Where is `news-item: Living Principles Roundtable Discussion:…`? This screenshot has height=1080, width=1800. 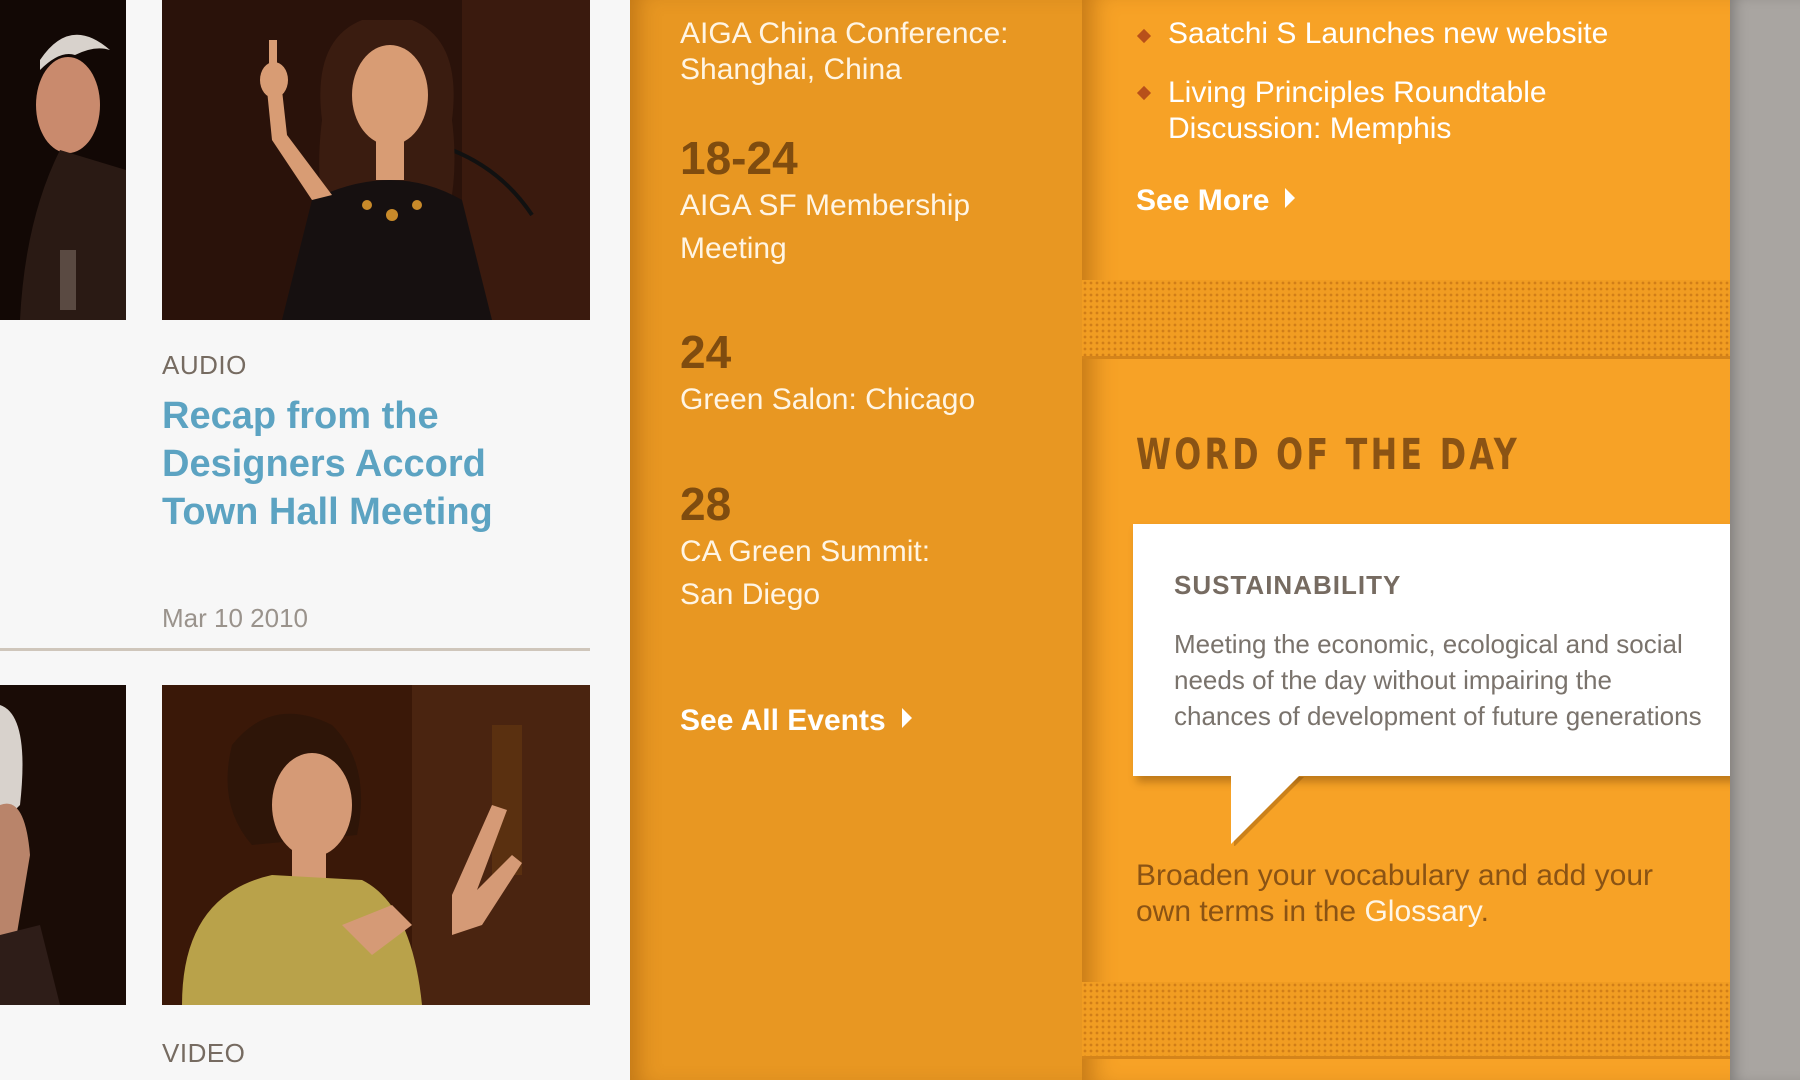
news-item: Living Principles Roundtable Discussion:… is located at coordinates (1357, 111).